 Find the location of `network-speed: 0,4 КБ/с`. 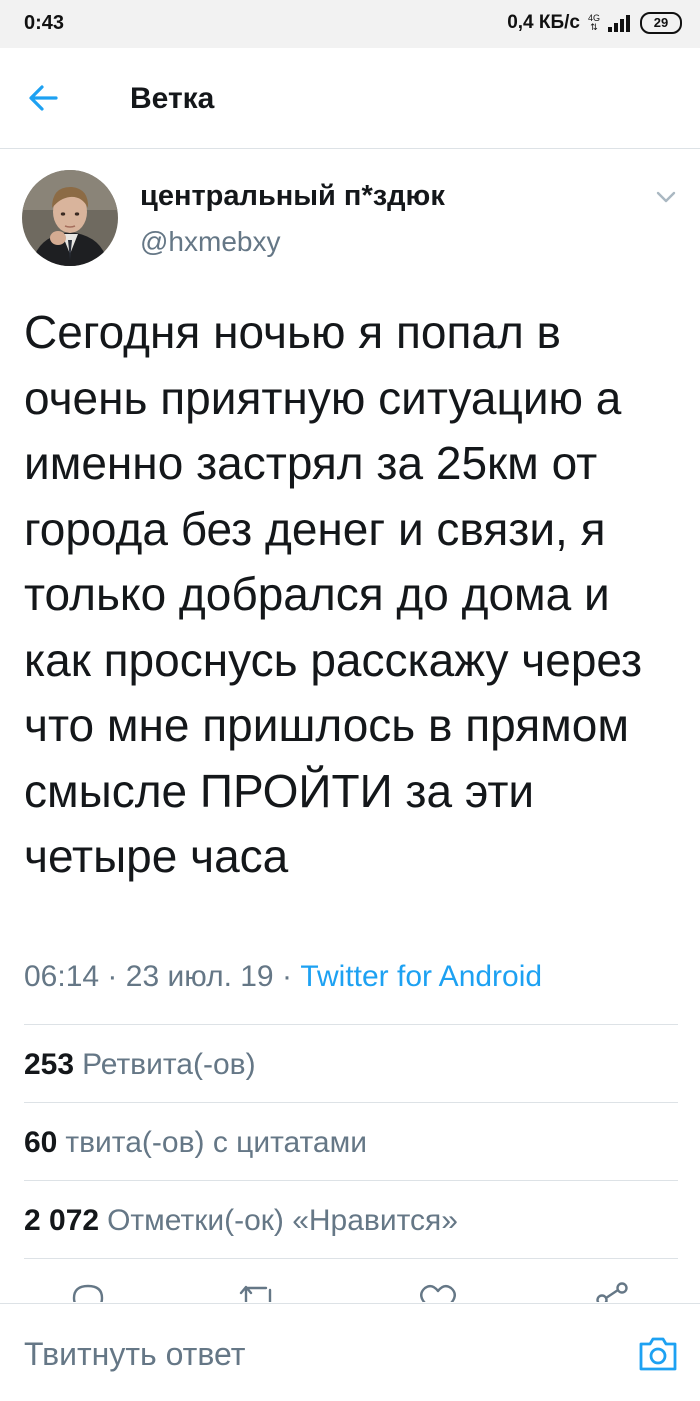

network-speed: 0,4 КБ/с is located at coordinates (543, 22).